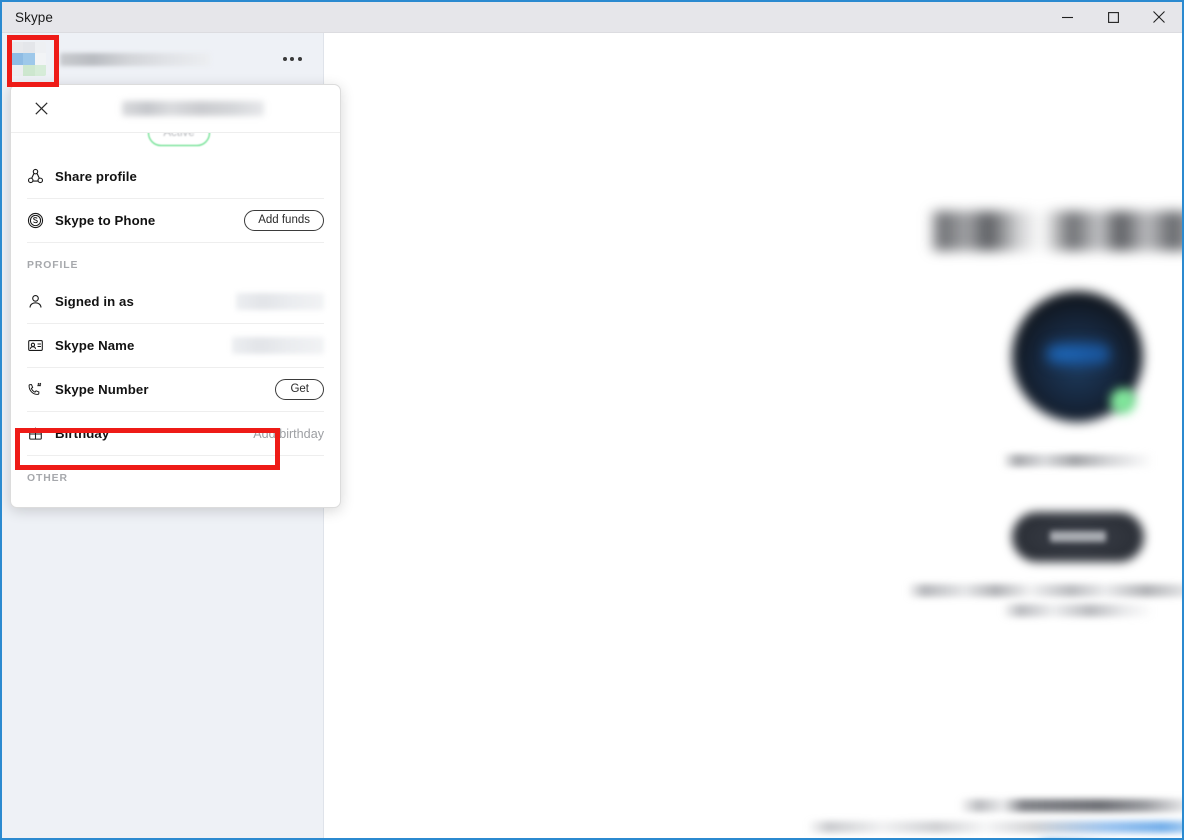 Image resolution: width=1184 pixels, height=840 pixels. I want to click on gift-icon, so click(41, 433).